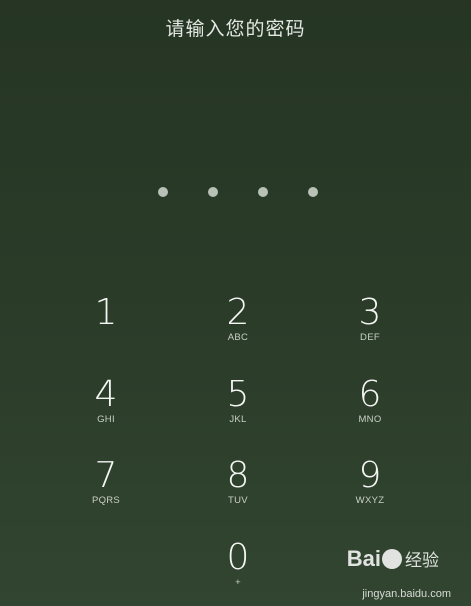 This screenshot has width=471, height=606. I want to click on key-digit: 1, so click(106, 312).